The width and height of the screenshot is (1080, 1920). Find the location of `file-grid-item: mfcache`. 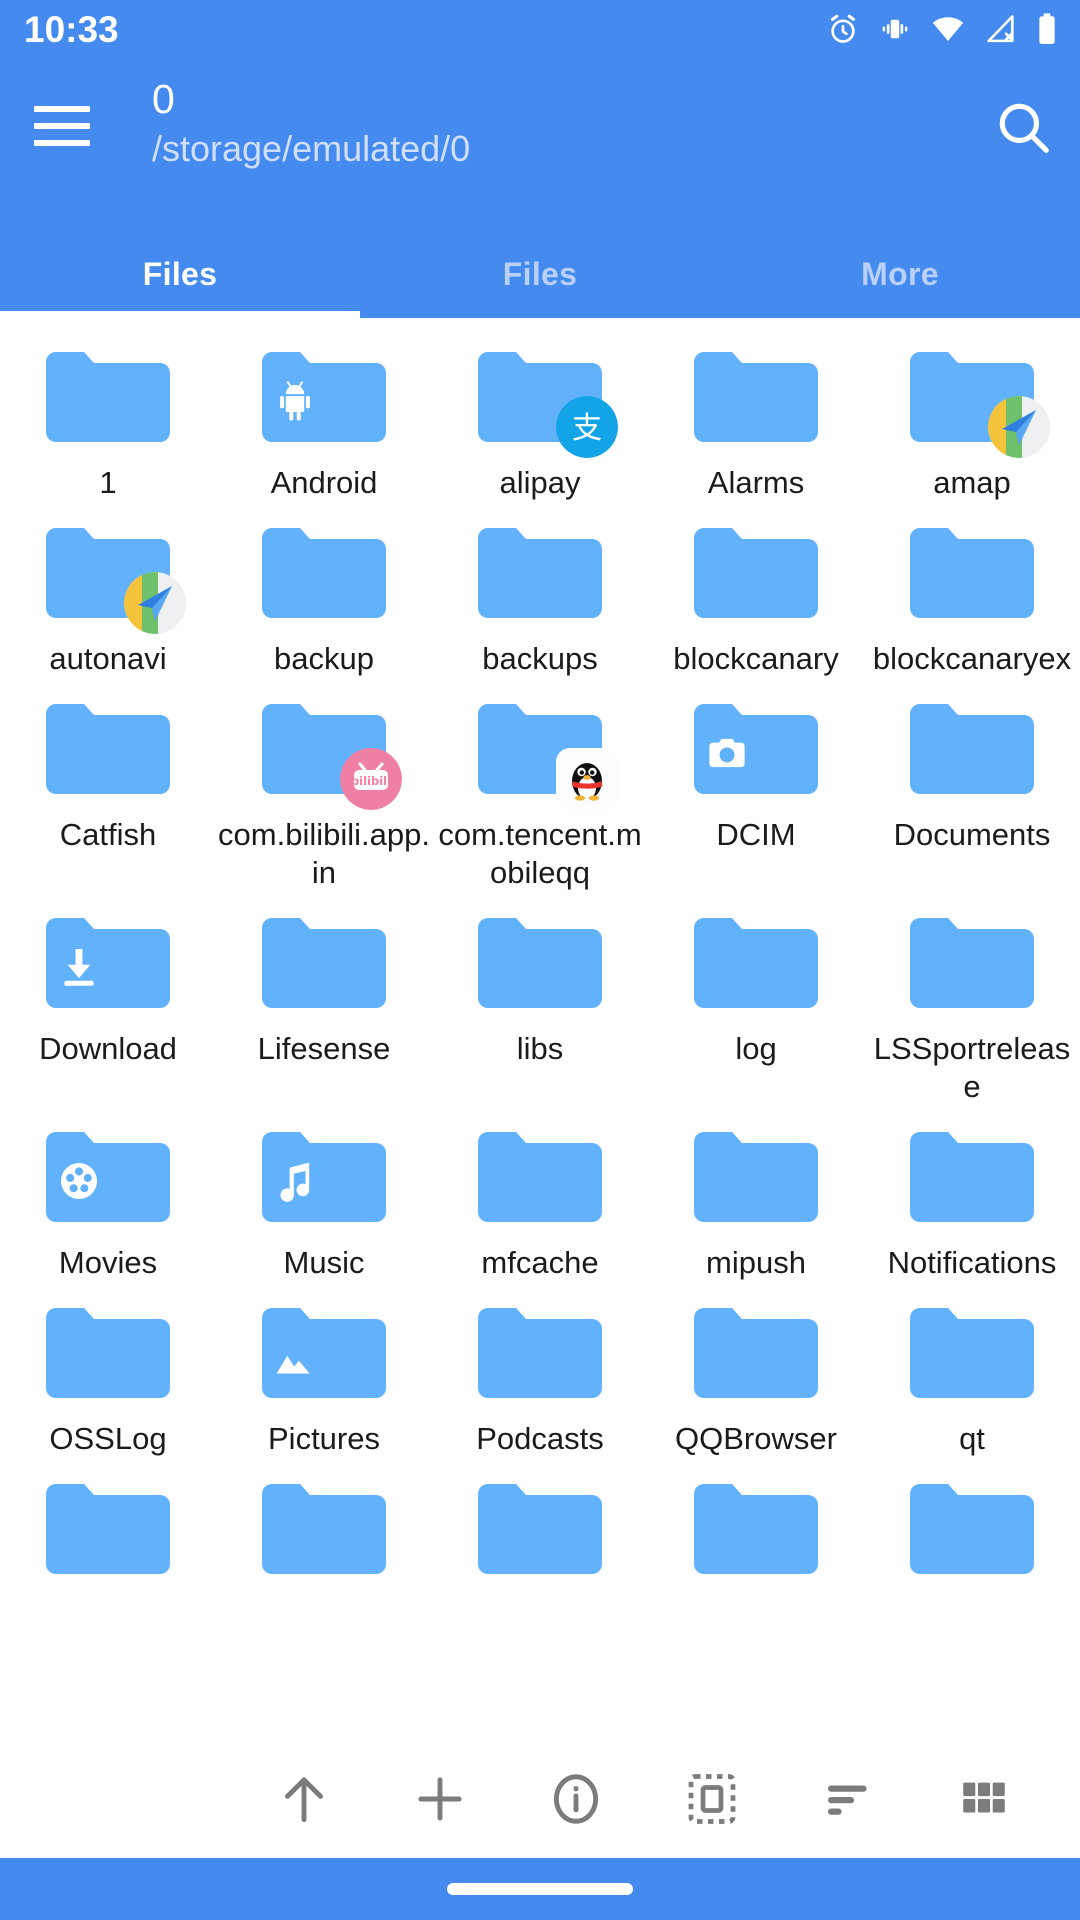

file-grid-item: mfcache is located at coordinates (540, 1206).